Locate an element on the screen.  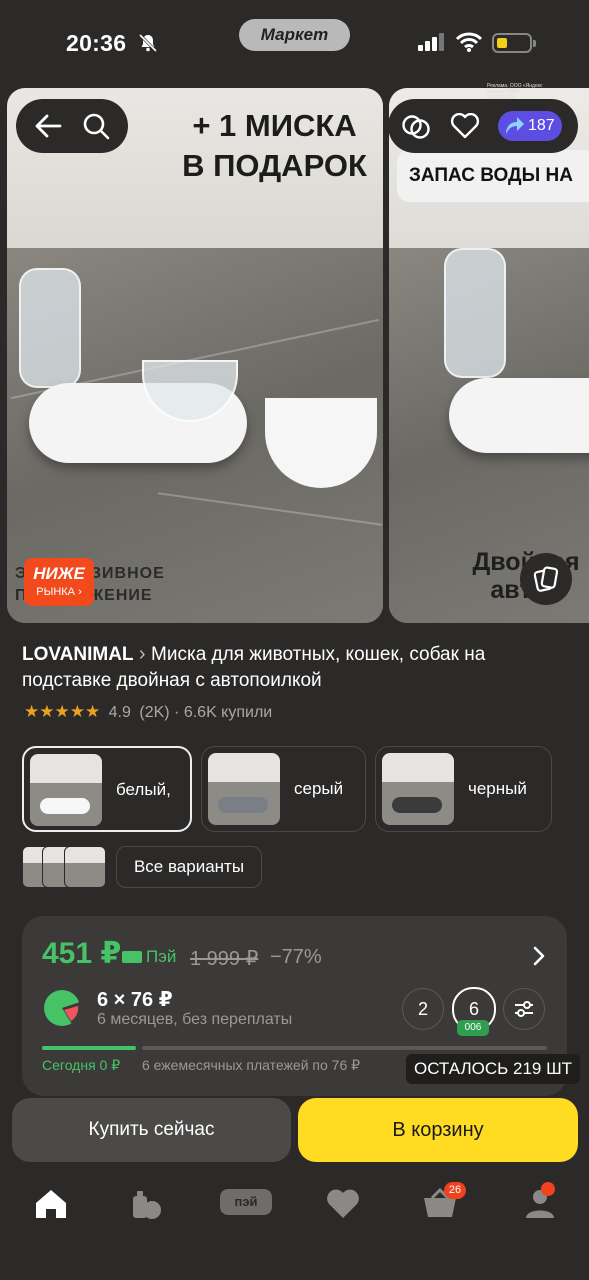
home-icon is located at coordinates (51, 1204).